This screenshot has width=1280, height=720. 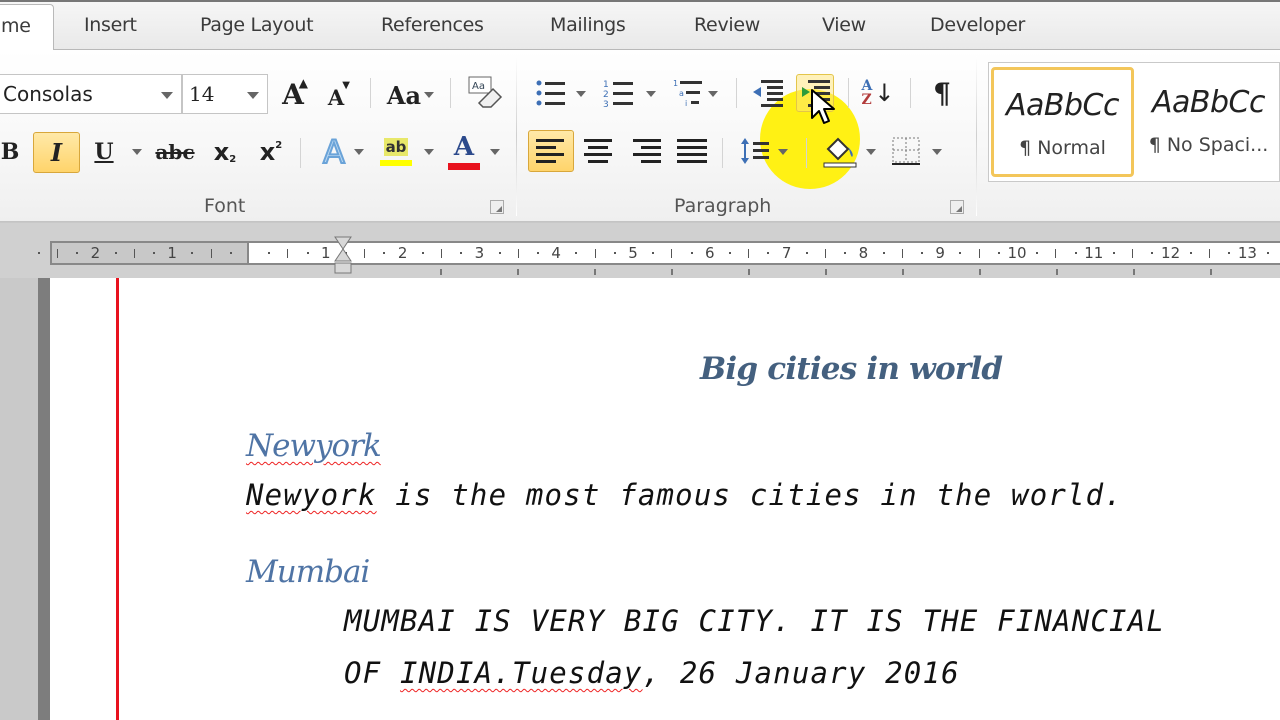 What do you see at coordinates (27, 28) in the screenshot?
I see `tab-home: me` at bounding box center [27, 28].